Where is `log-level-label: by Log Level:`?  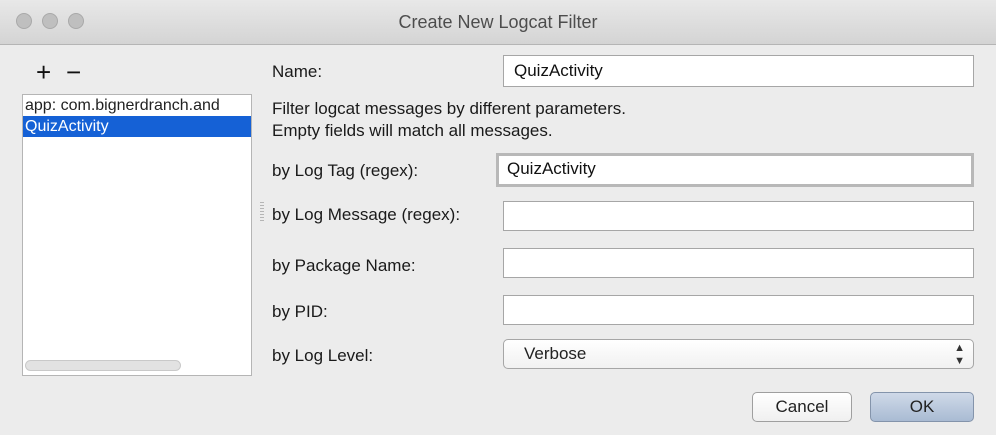
log-level-label: by Log Level: is located at coordinates (323, 355).